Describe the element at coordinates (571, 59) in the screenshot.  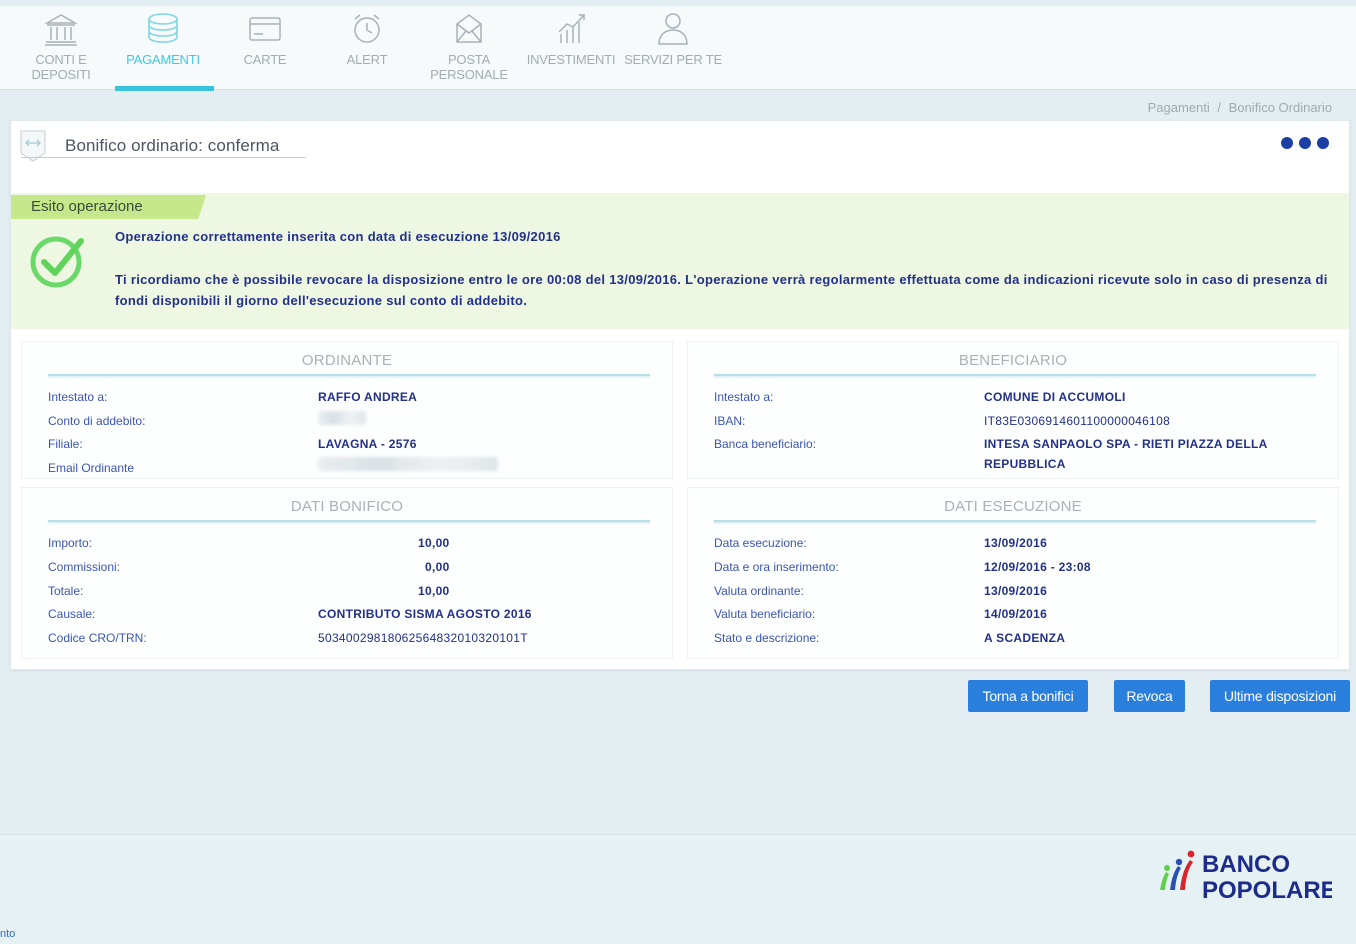
I see `nav-label: INVESTIMENTI` at that location.